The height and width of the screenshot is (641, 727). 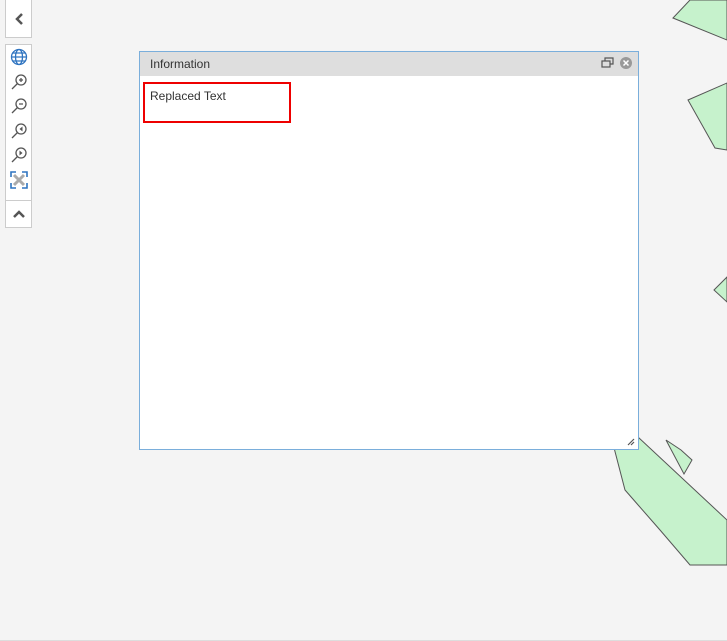 I want to click on zoom-out-button, so click(x=18, y=106).